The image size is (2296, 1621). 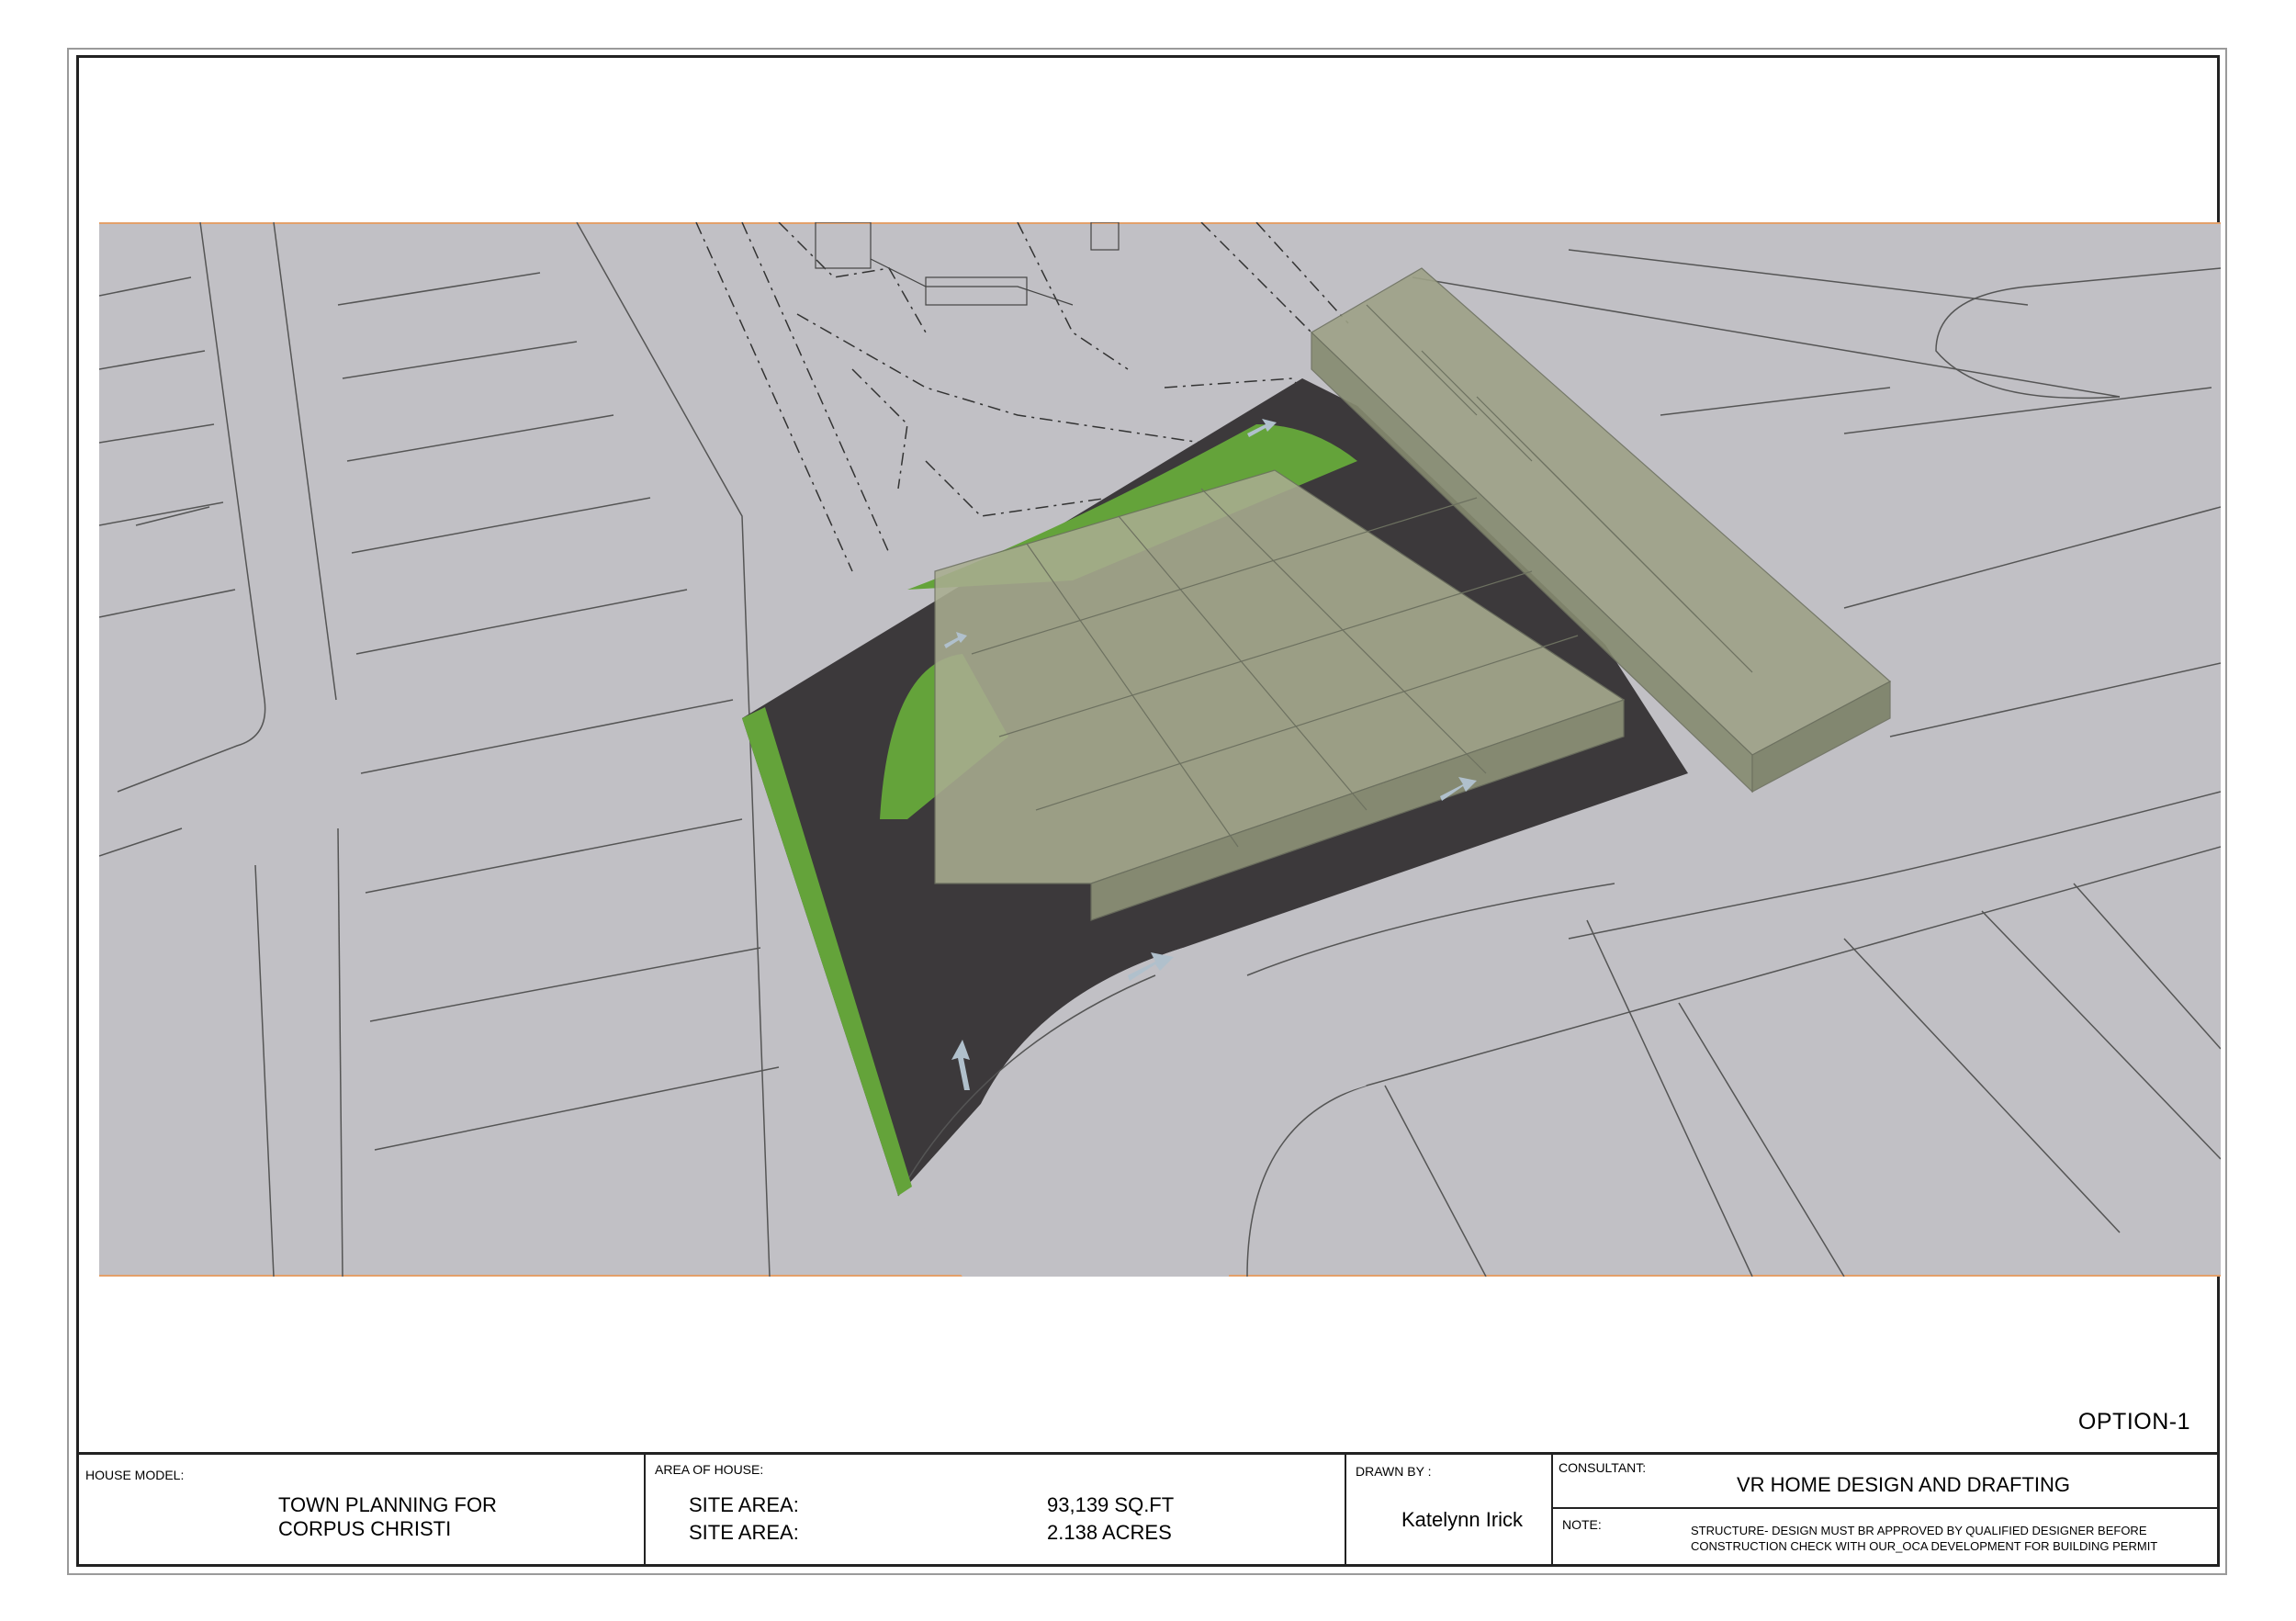 I want to click on option-label: OPTION-1, so click(x=2133, y=1422).